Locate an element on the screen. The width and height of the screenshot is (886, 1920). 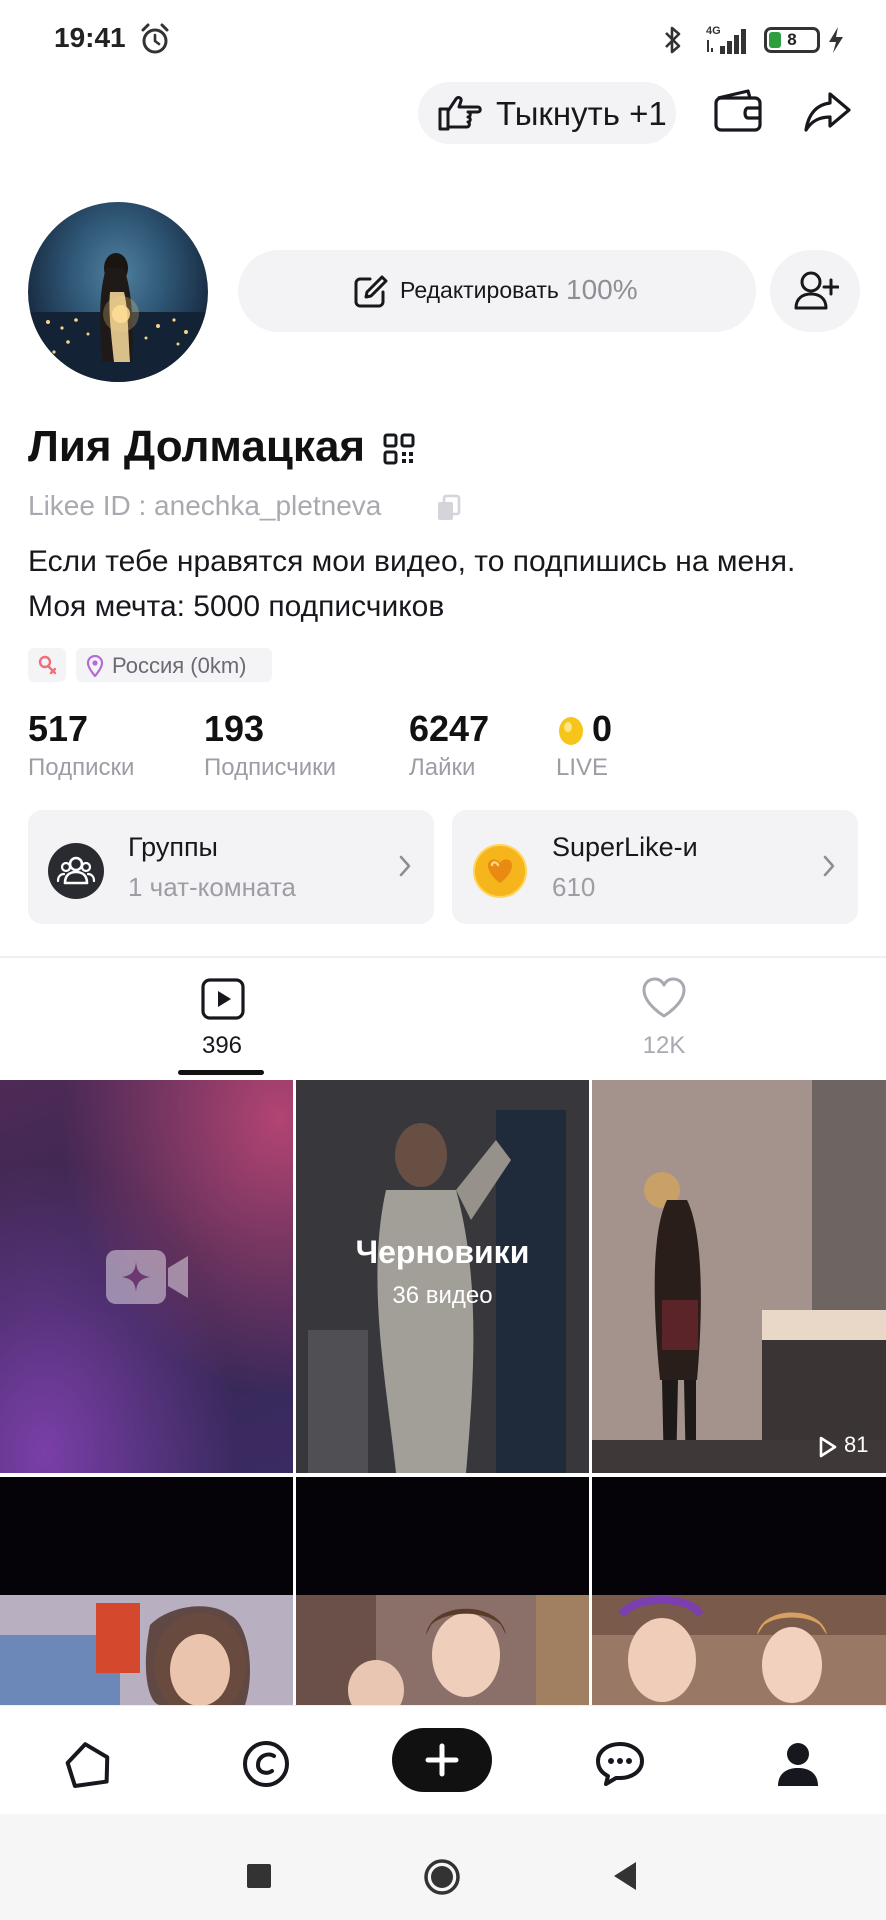
stat-following: 517 Подписки is located at coordinates (81, 745).